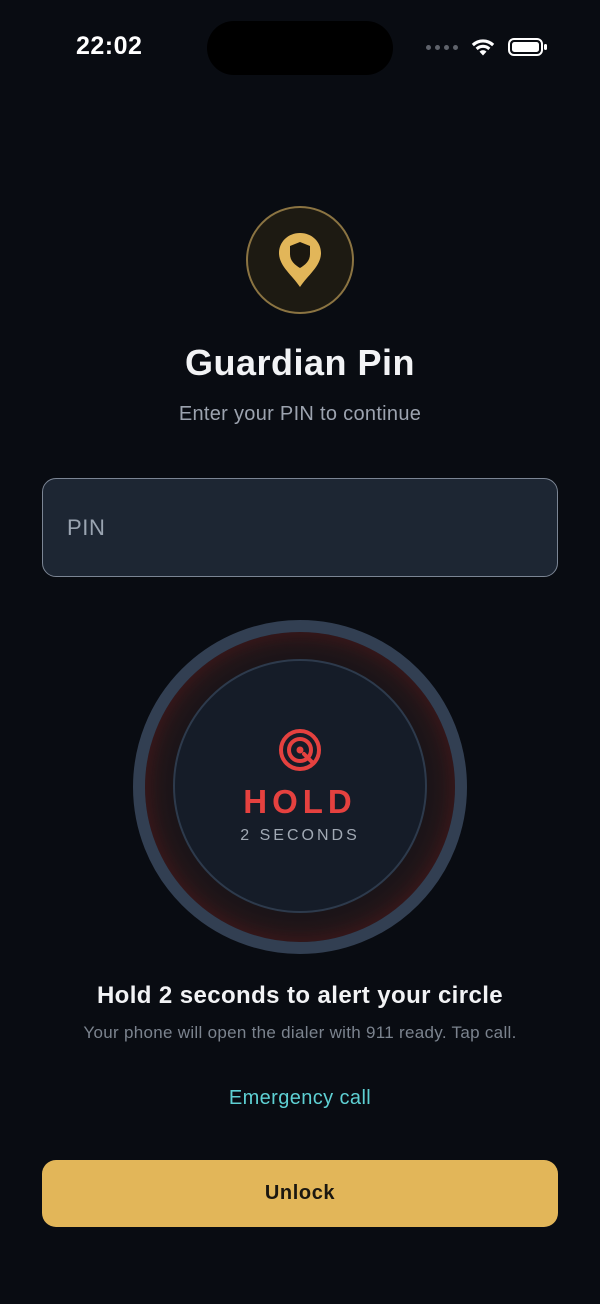 Image resolution: width=600 pixels, height=1304 pixels. Describe the element at coordinates (483, 47) in the screenshot. I see `wifi-icon` at that location.